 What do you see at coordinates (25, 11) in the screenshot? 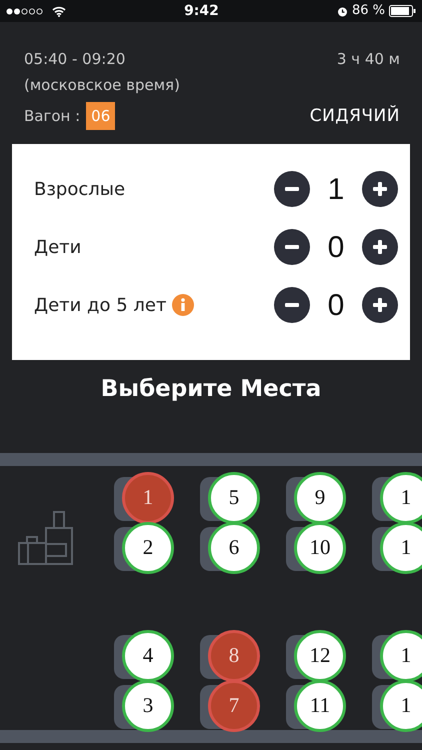
I see `signal-icon` at bounding box center [25, 11].